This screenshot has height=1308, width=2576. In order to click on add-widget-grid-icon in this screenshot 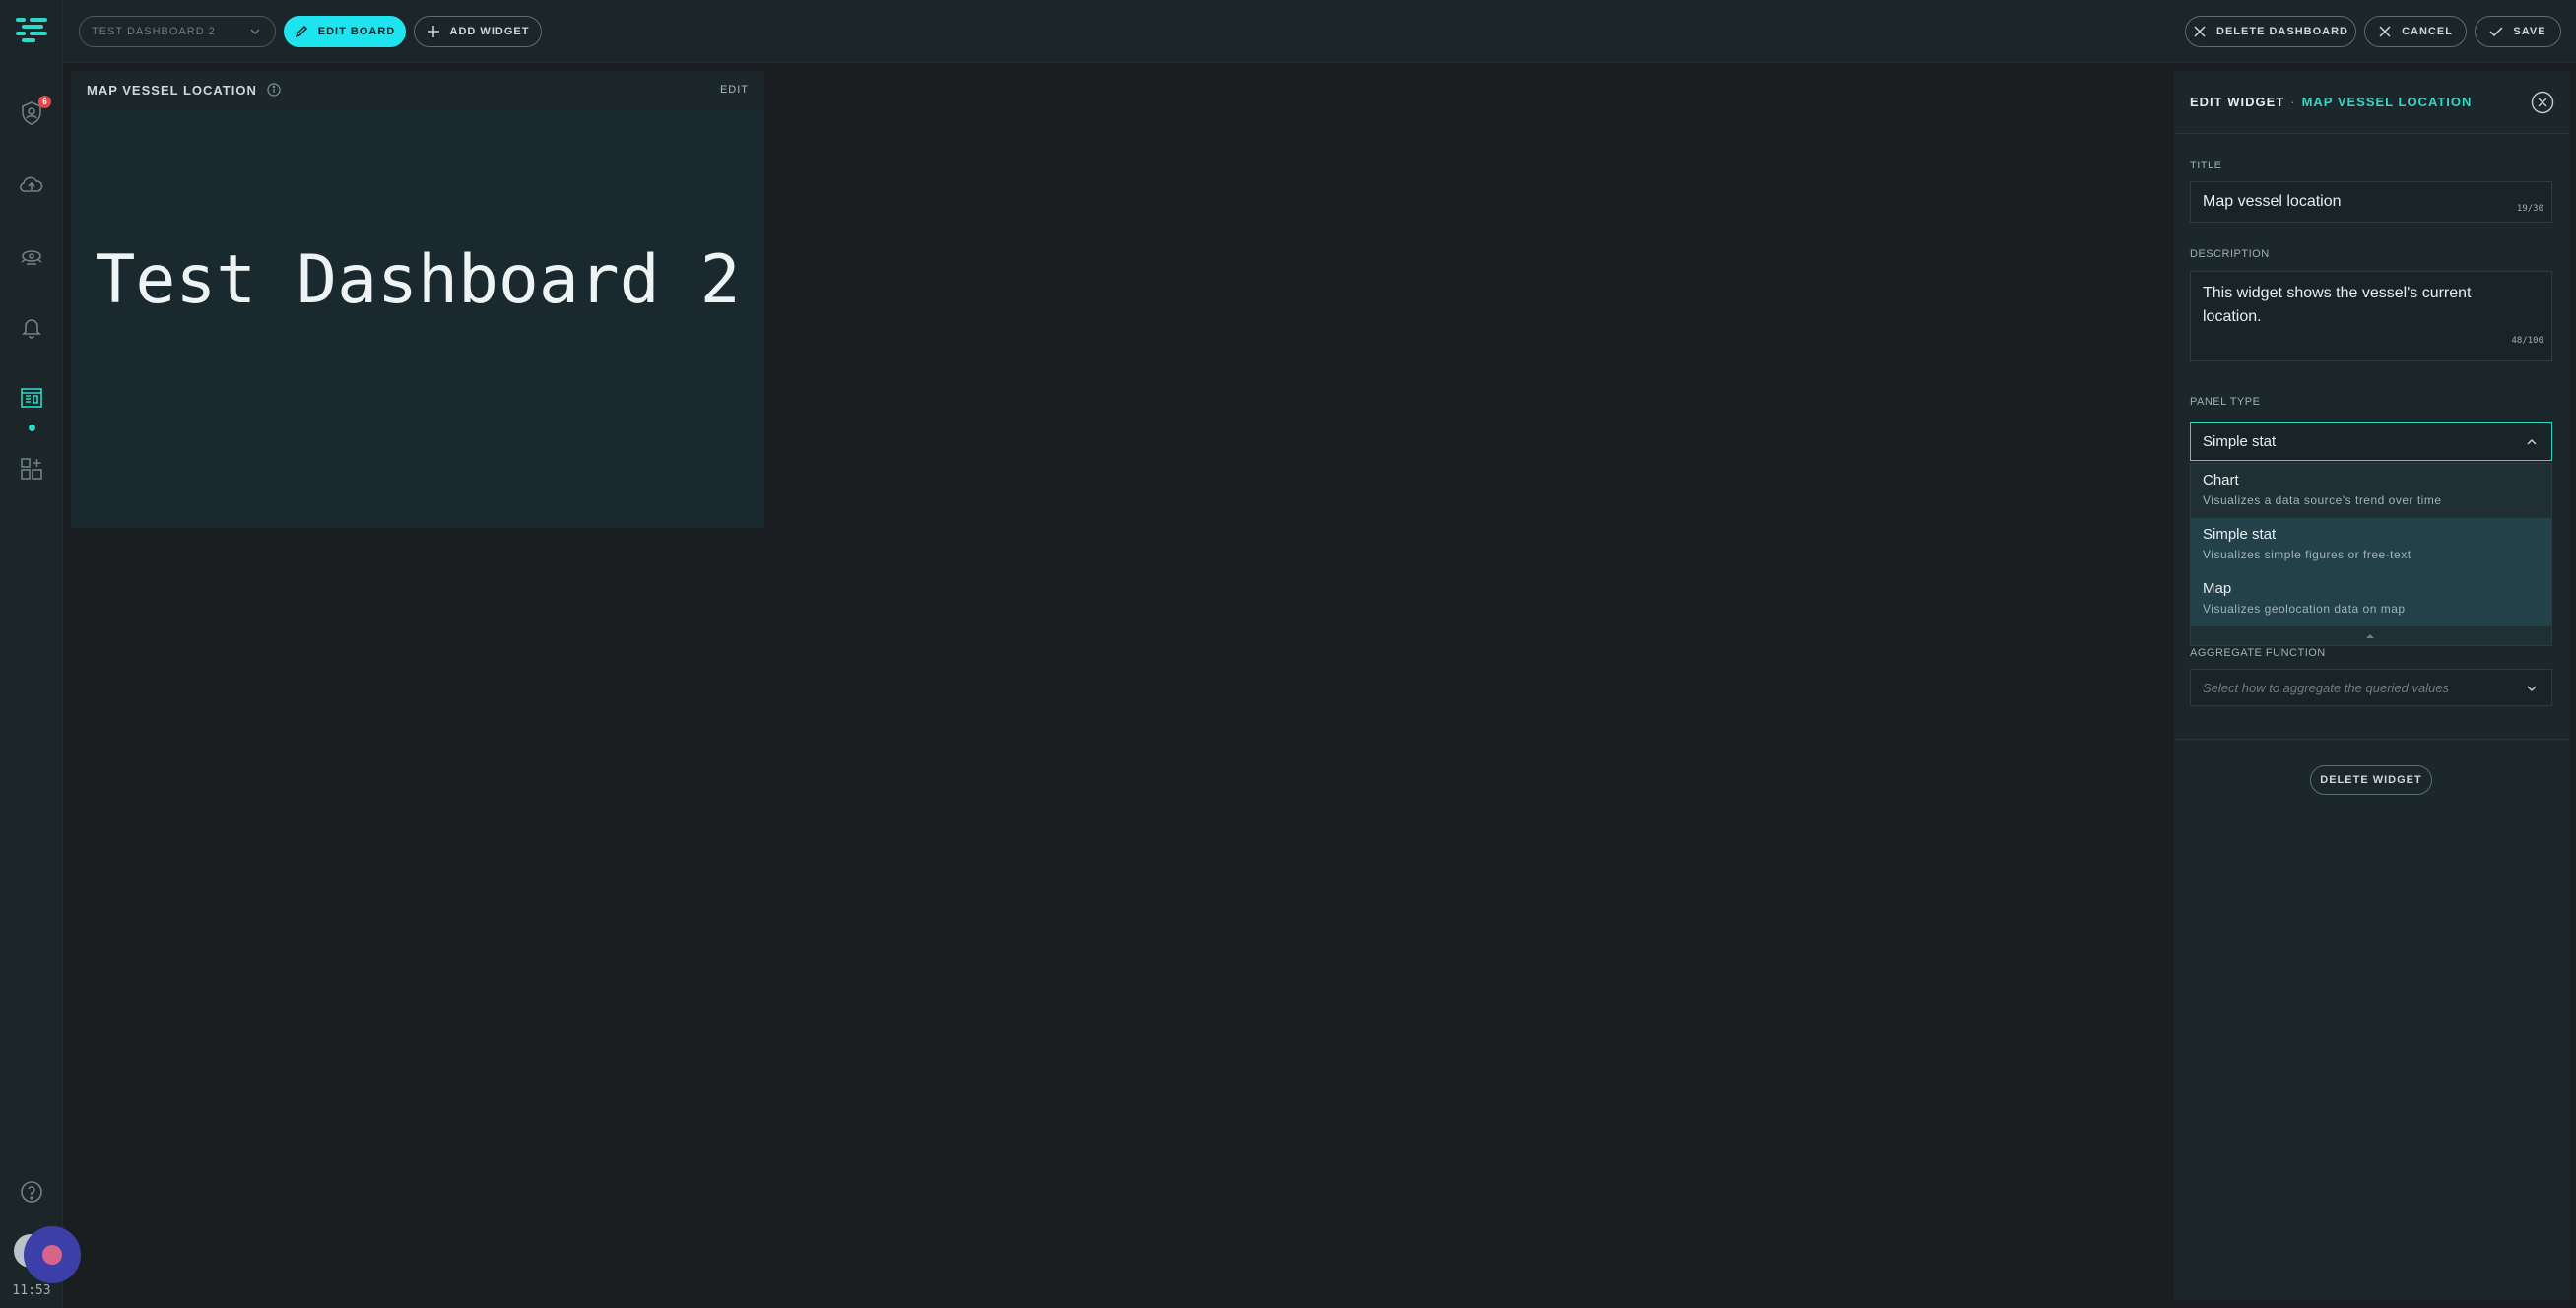, I will do `click(32, 469)`.